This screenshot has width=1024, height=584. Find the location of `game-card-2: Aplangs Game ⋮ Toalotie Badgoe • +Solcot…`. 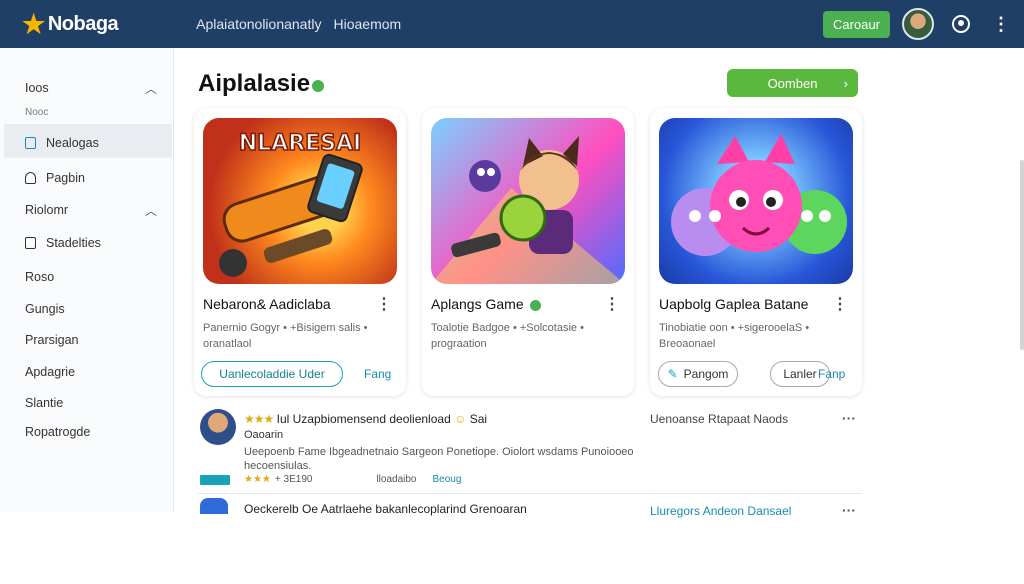

game-card-2: Aplangs Game ⋮ Toalotie Badgoe • +Solcot… is located at coordinates (528, 252).